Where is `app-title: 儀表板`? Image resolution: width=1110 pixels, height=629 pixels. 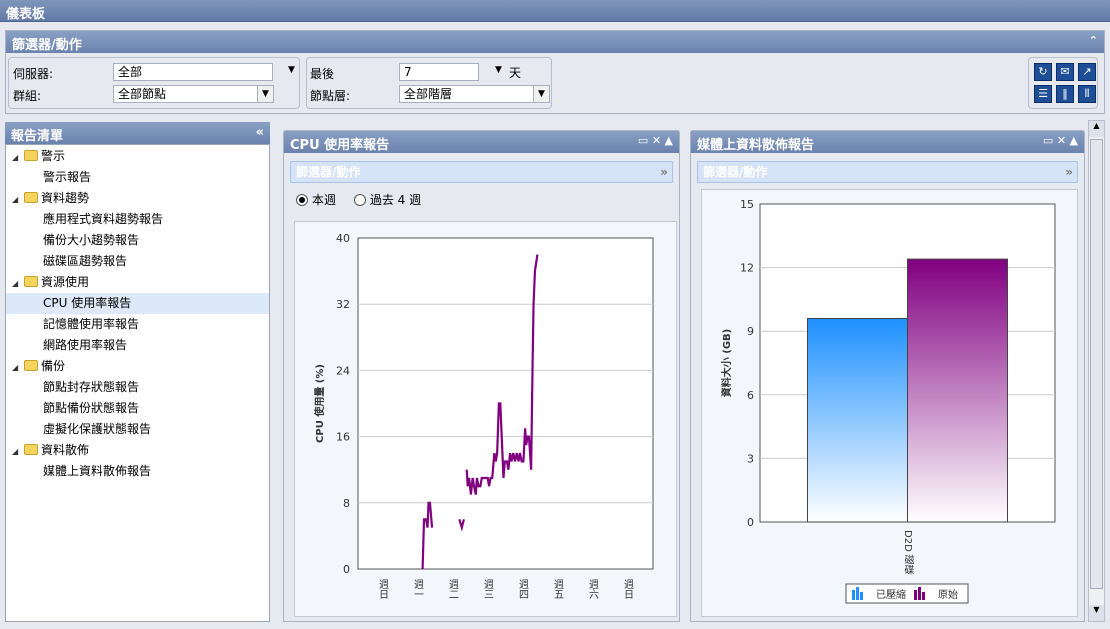 app-title: 儀表板 is located at coordinates (26, 14).